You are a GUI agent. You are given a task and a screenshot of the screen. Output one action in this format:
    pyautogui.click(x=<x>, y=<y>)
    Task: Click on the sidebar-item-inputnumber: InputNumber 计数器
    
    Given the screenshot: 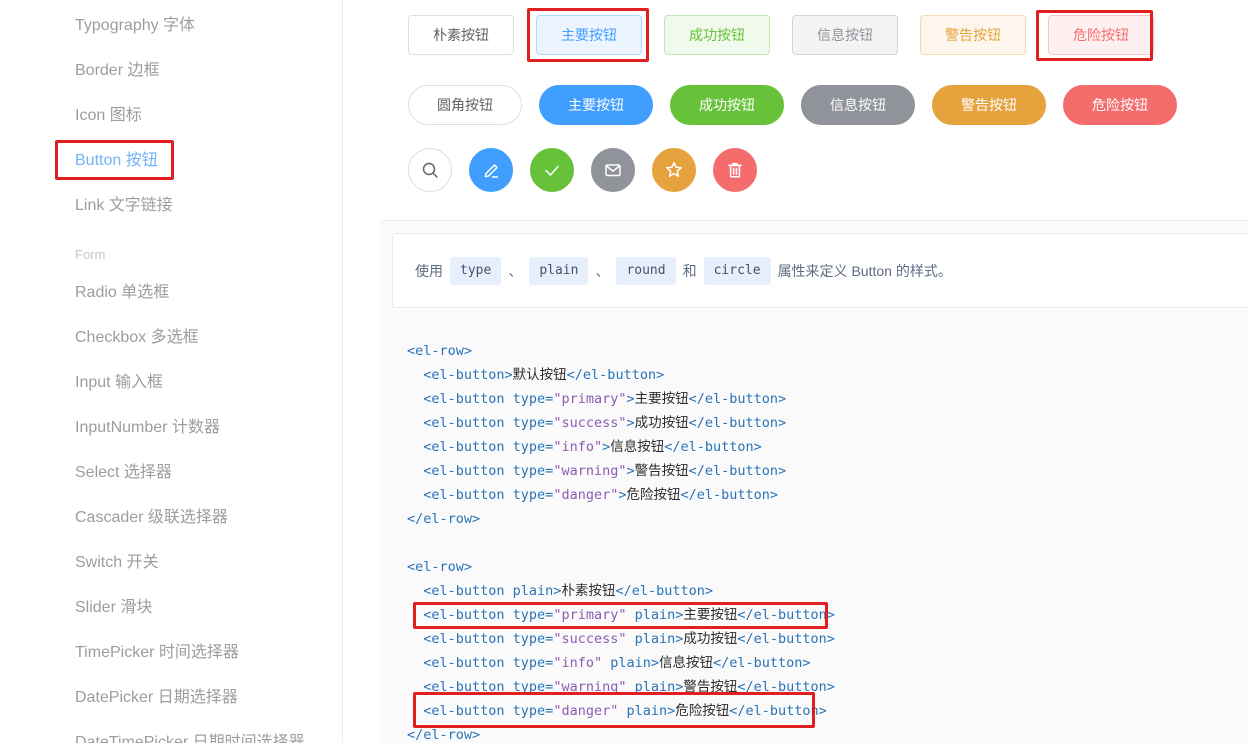 What is the action you would take?
    pyautogui.click(x=171, y=427)
    